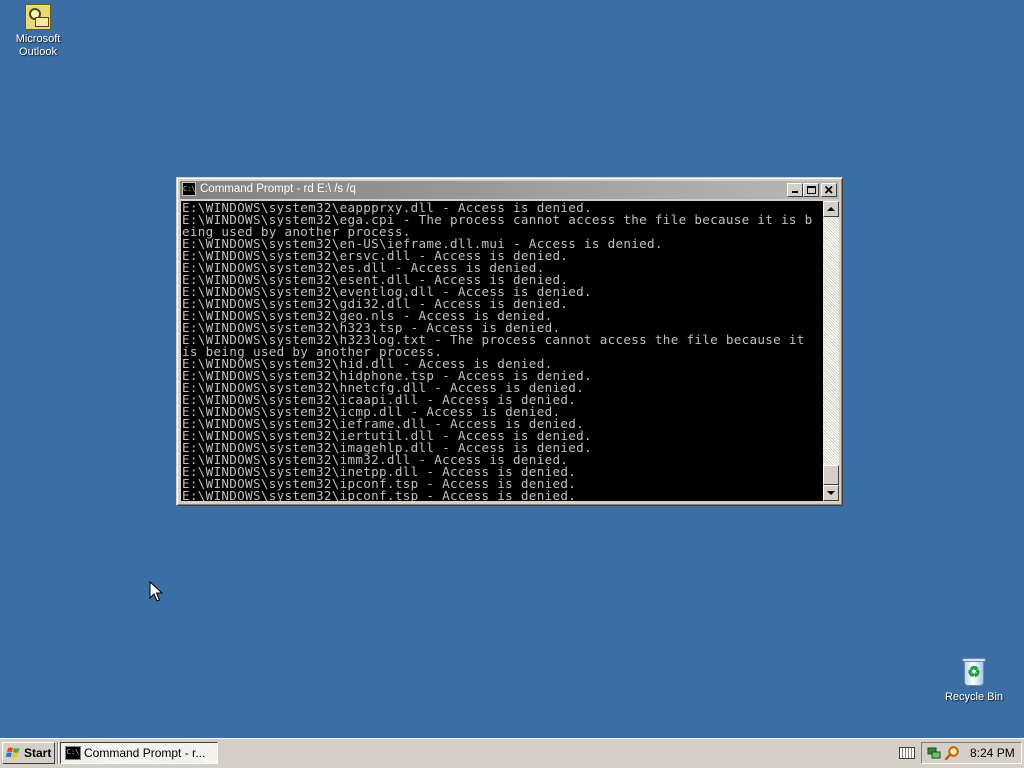  I want to click on scroll-up-button, so click(831, 209).